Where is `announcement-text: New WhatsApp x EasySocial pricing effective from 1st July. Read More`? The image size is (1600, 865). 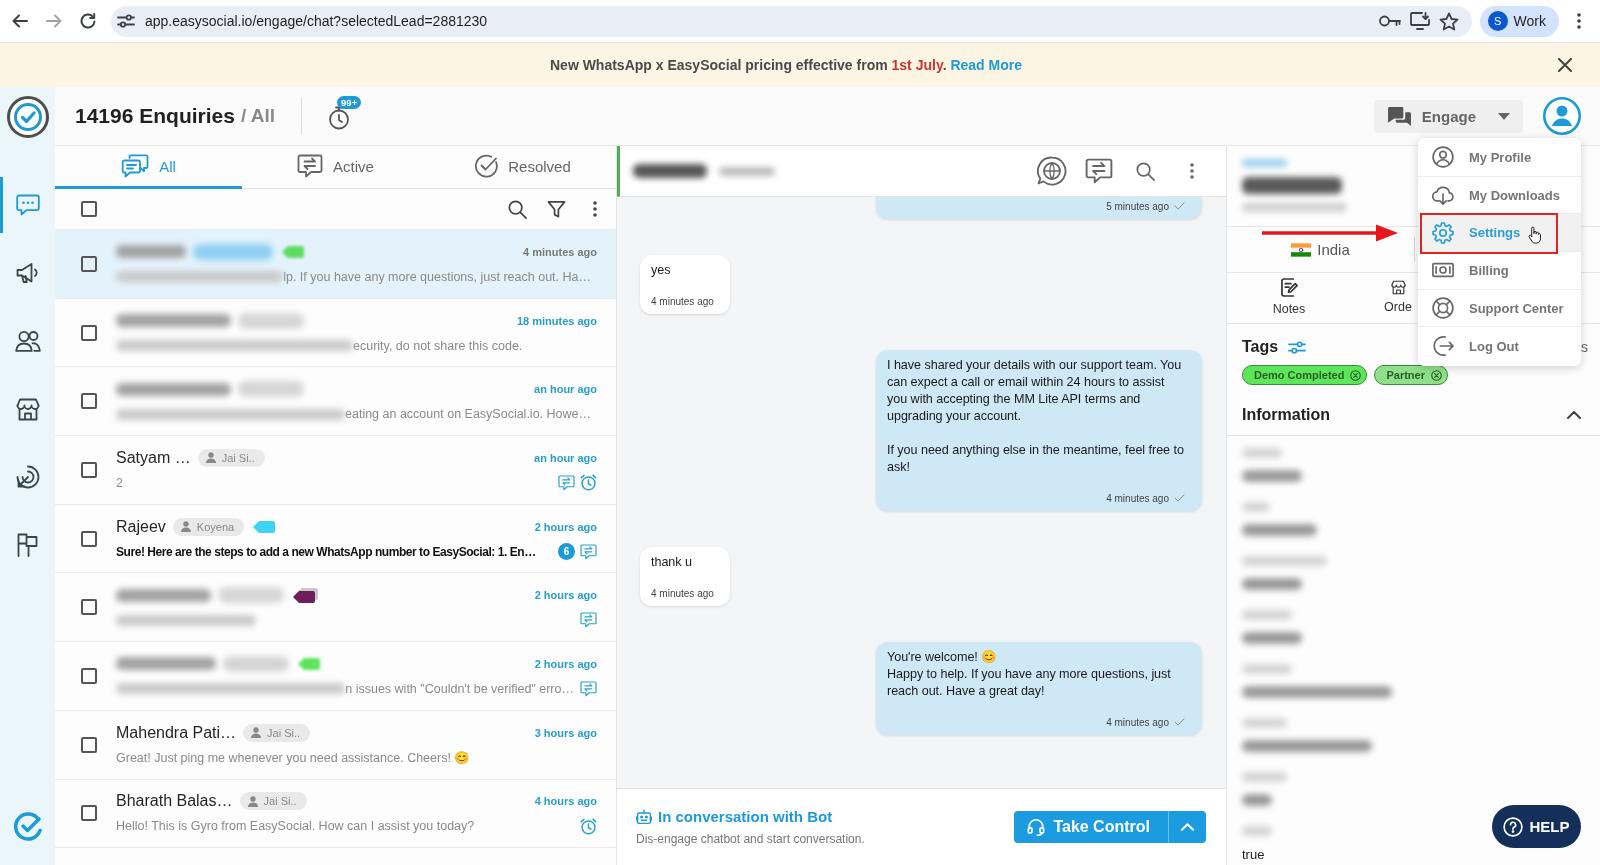 announcement-text: New WhatsApp x EasySocial pricing effective from 1st July. Read More is located at coordinates (786, 65).